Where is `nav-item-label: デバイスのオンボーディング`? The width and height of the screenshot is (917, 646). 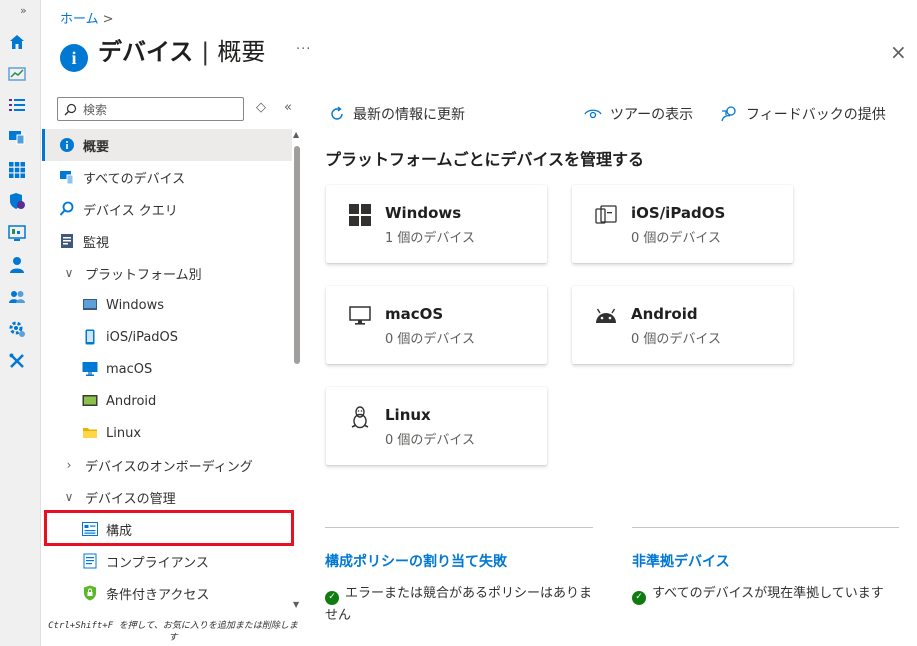
nav-item-label: デバイスのオンボーディング is located at coordinates (169, 467).